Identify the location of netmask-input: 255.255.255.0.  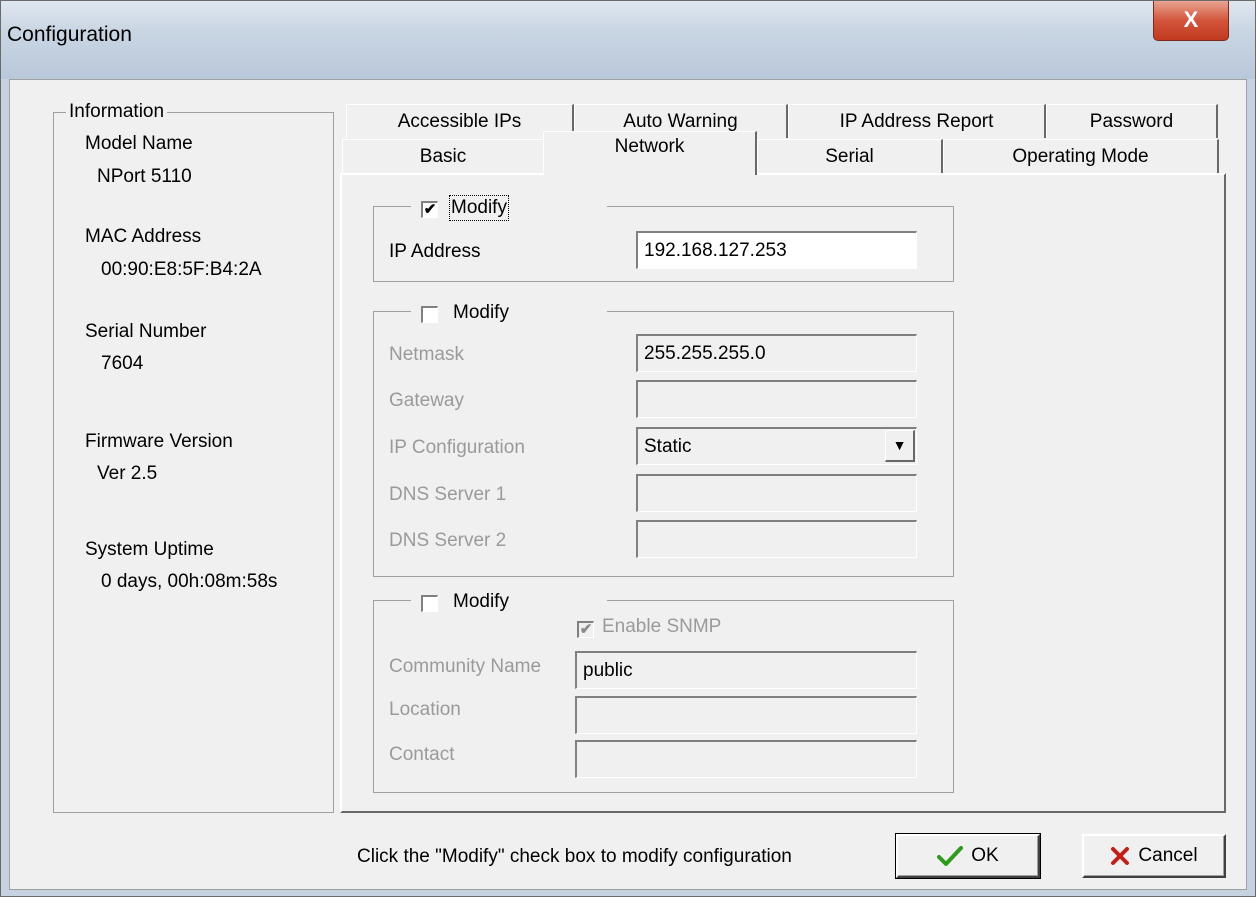
(776, 353).